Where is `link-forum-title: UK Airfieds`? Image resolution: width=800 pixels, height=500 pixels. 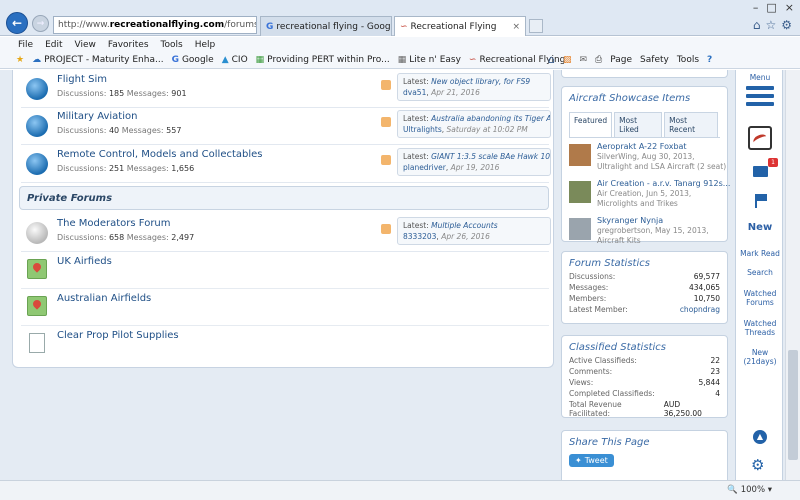
link-forum-title: UK Airfieds is located at coordinates (84, 261).